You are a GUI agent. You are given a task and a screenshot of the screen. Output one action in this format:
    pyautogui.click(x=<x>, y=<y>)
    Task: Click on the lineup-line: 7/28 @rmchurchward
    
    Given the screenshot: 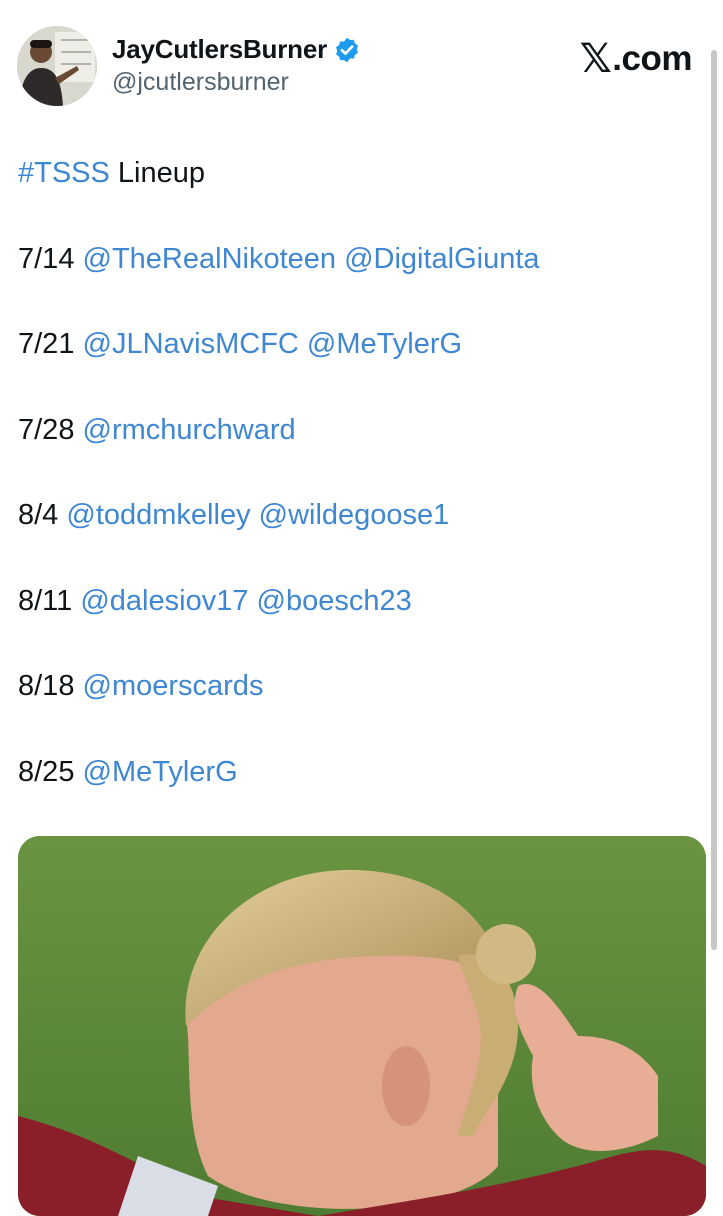 What is the action you would take?
    pyautogui.click(x=279, y=430)
    